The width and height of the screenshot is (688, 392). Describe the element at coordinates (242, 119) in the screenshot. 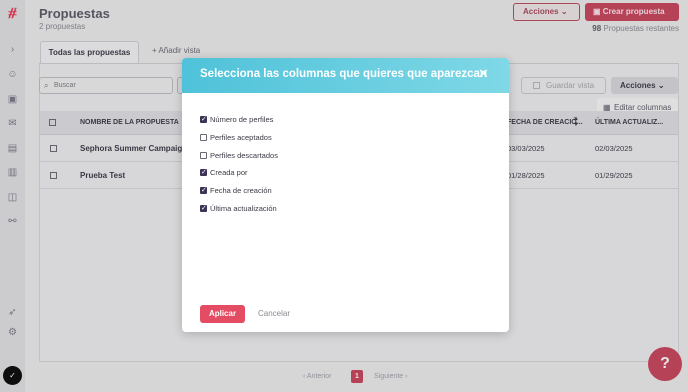

I see `option-label: Número de perfiles` at that location.